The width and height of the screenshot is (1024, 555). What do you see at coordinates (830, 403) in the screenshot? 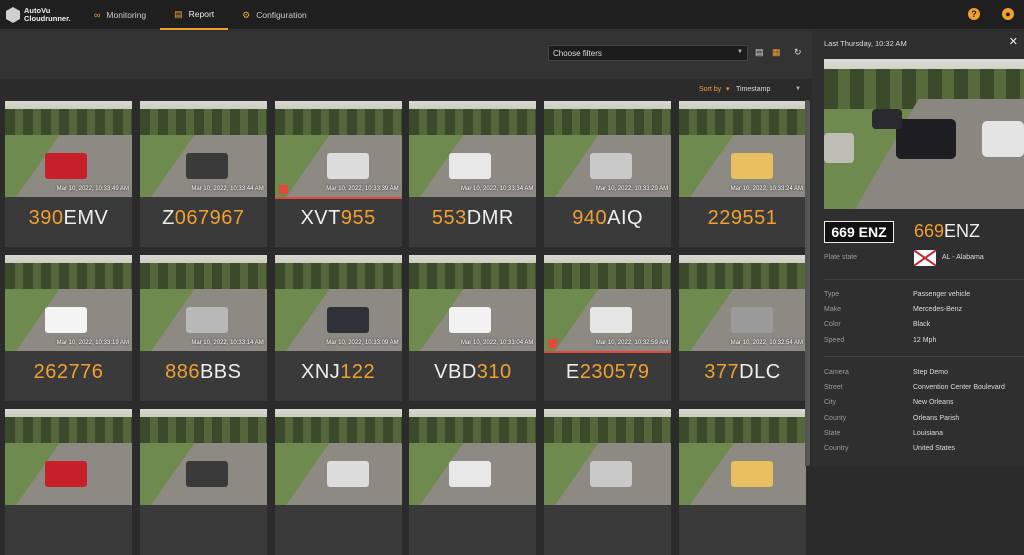
I see `field-label-city: City` at bounding box center [830, 403].